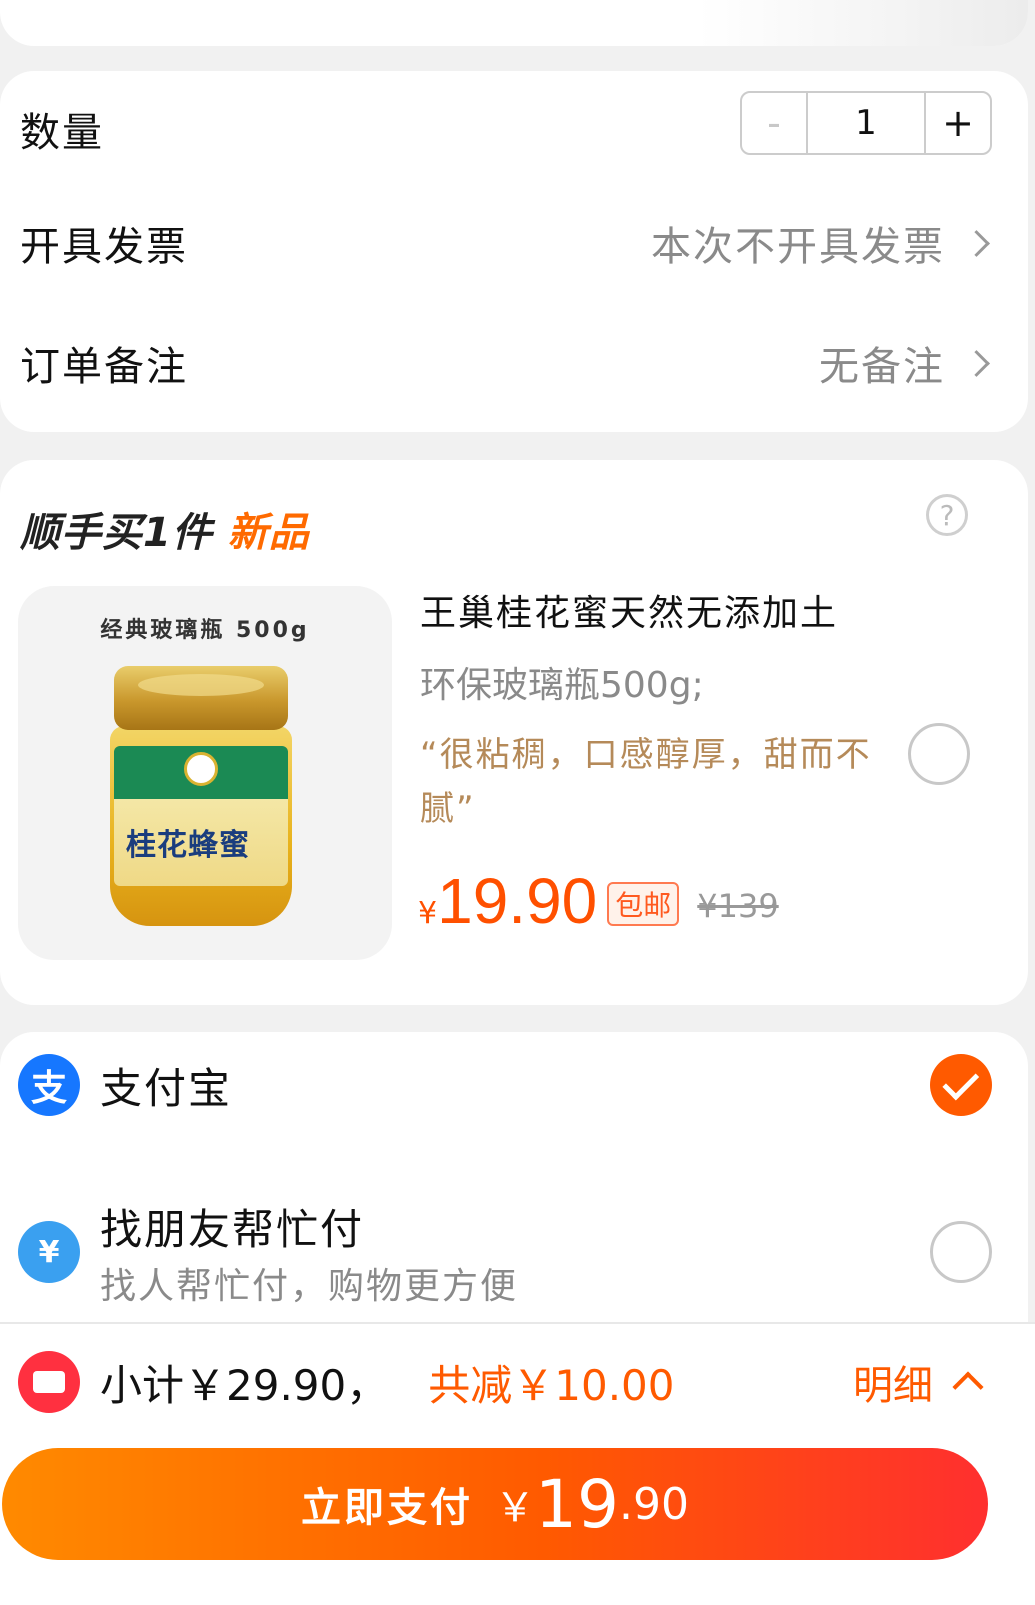  What do you see at coordinates (506, 243) in the screenshot?
I see `invoice-row: 开具发票 本次不开具发票` at bounding box center [506, 243].